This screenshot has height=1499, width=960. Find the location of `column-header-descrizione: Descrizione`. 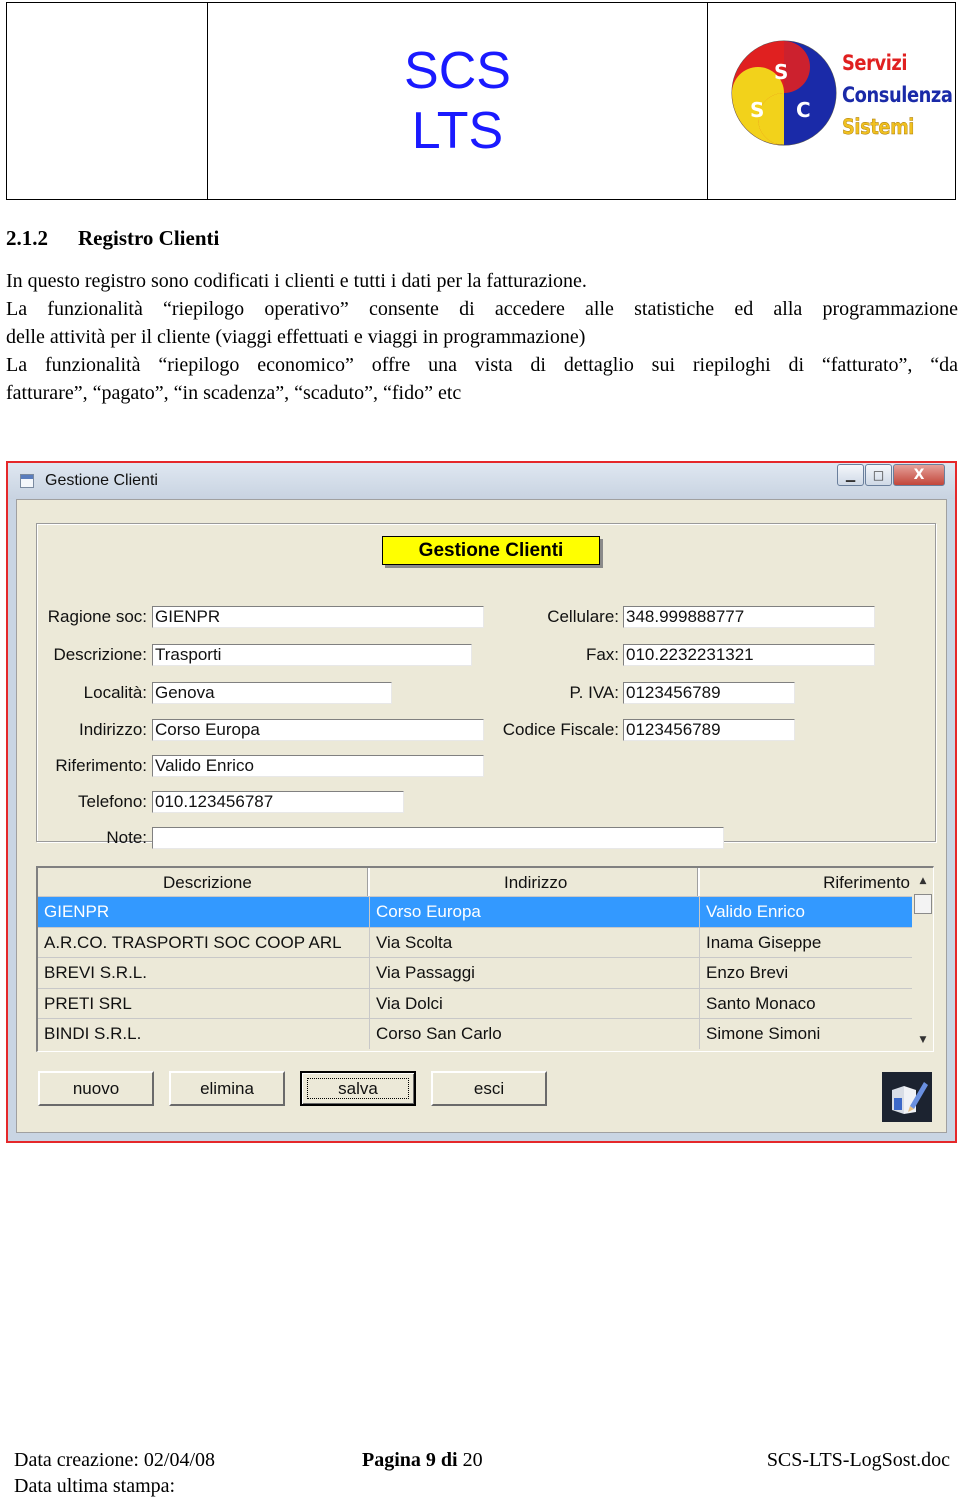

column-header-descrizione: Descrizione is located at coordinates (204, 882).